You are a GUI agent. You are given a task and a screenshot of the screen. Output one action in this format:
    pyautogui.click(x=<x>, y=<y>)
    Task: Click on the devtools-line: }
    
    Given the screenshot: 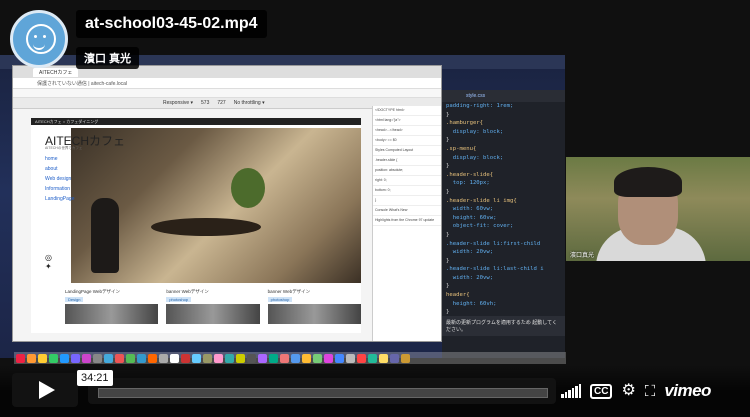 What is the action you would take?
    pyautogui.click(x=407, y=201)
    